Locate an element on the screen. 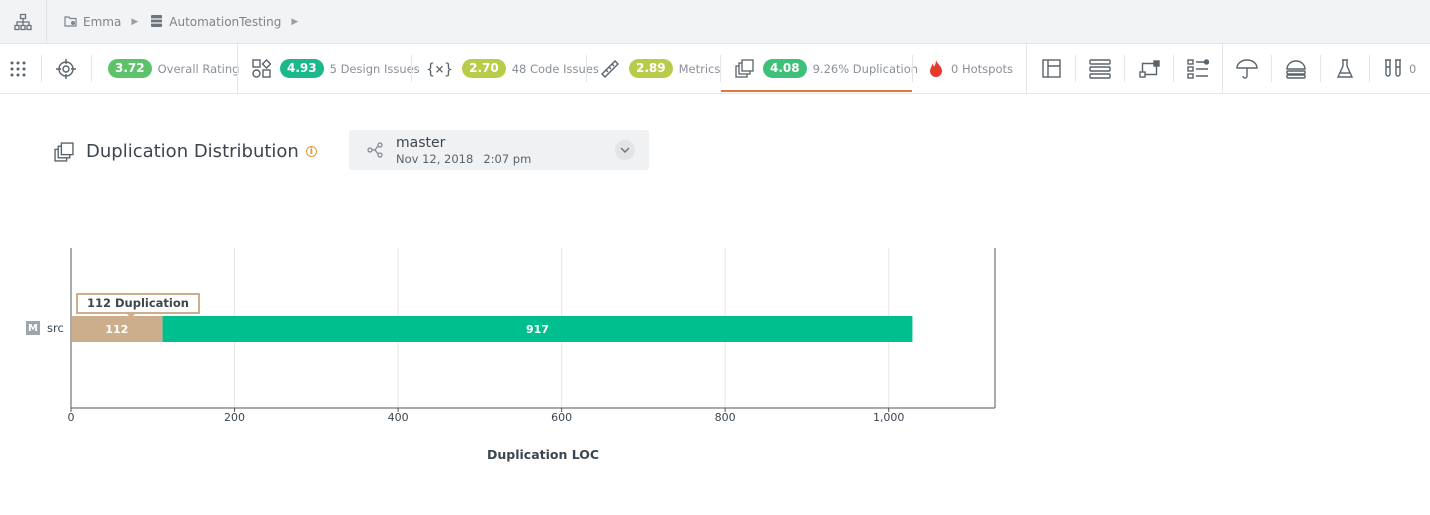 This screenshot has height=515, width=1430. project-folder-icon is located at coordinates (70, 22).